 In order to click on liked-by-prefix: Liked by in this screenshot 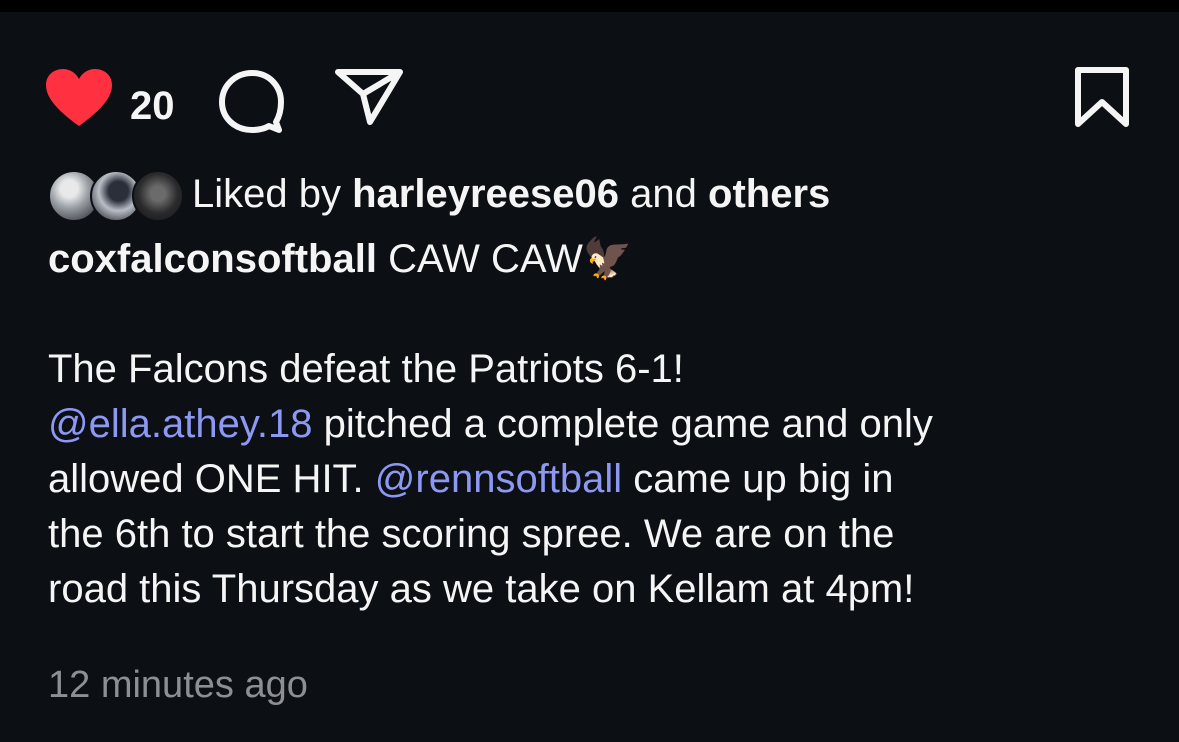, I will do `click(266, 194)`.